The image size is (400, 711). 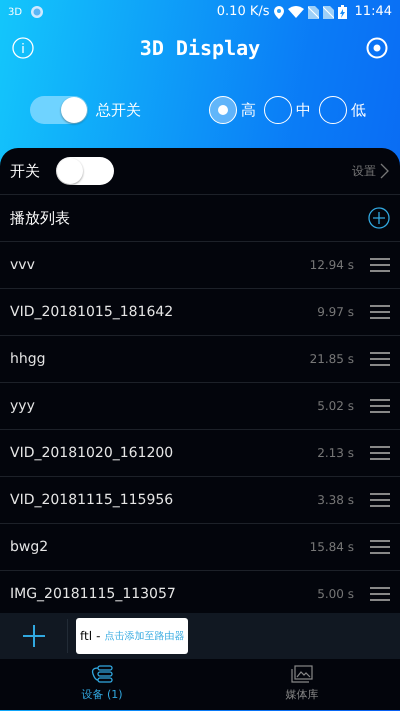 I want to click on gallery-icon, so click(x=302, y=674).